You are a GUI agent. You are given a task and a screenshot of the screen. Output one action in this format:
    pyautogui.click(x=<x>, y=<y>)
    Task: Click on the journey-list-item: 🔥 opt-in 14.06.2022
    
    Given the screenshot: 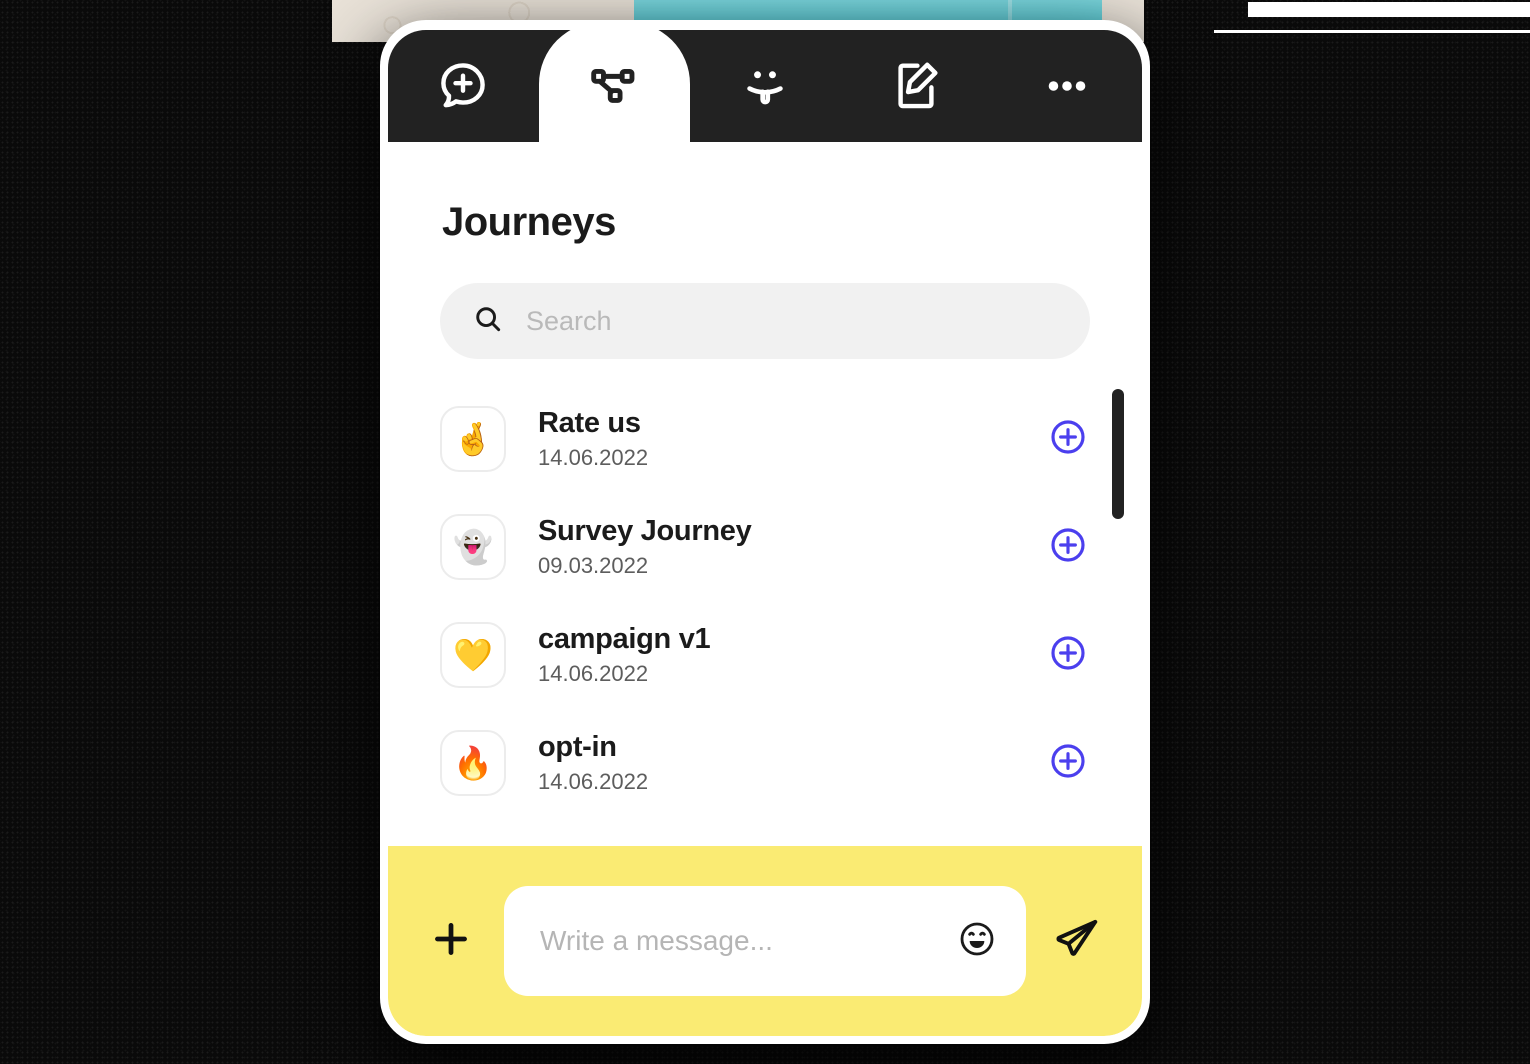 What is the action you would take?
    pyautogui.click(x=765, y=763)
    